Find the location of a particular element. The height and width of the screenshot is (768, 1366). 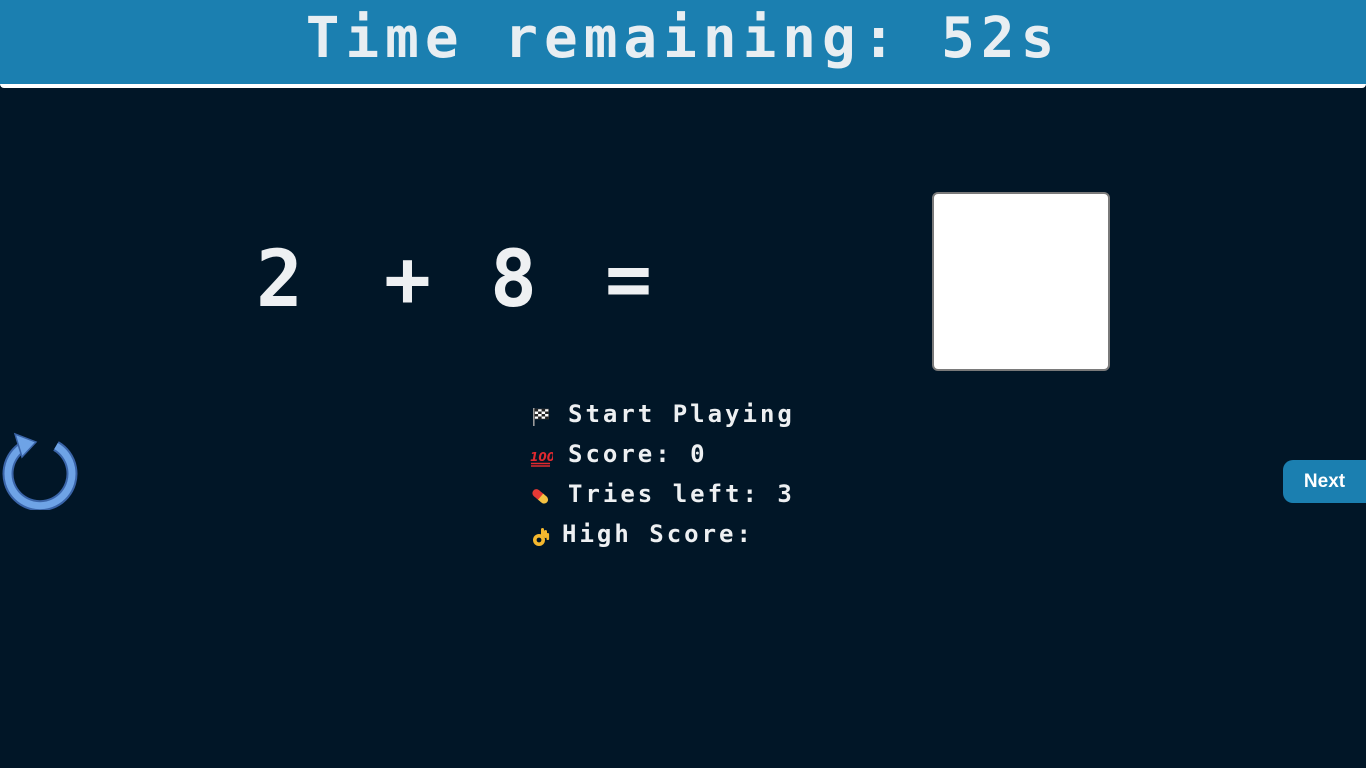

score-row: 100 Score: 0 is located at coordinates (698, 454).